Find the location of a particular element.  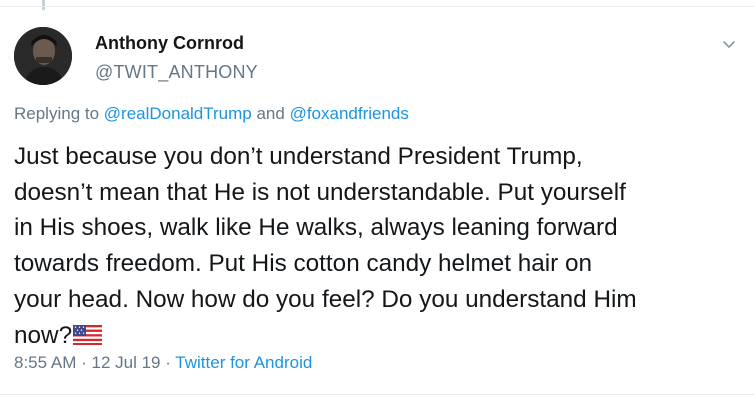

tweet-source-link: Twitter for Android is located at coordinates (243, 362).